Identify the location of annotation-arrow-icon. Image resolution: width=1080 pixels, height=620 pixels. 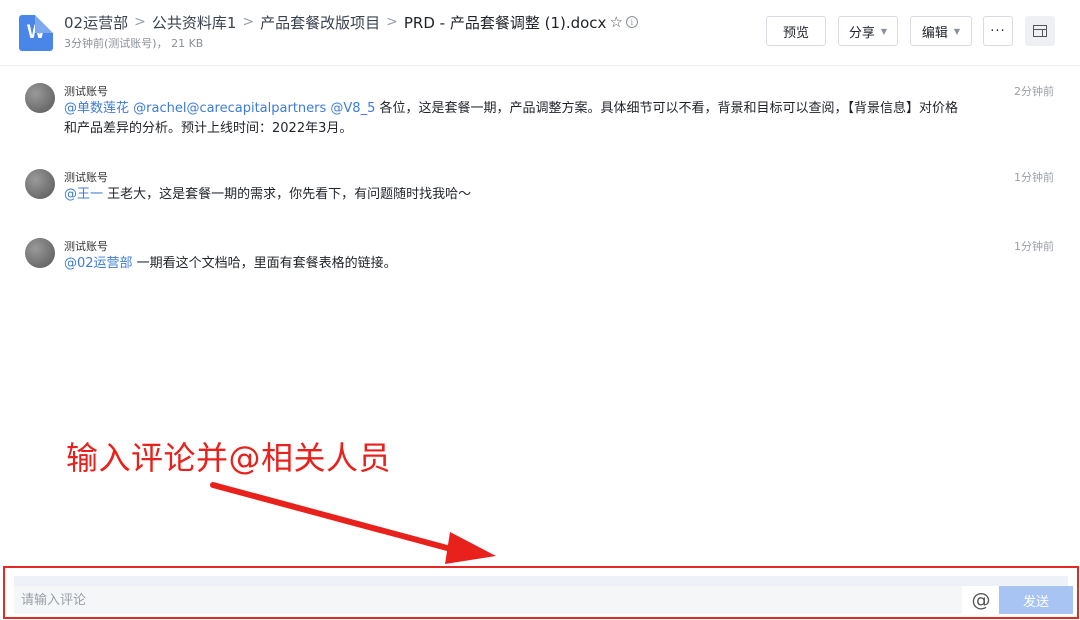
(353, 523).